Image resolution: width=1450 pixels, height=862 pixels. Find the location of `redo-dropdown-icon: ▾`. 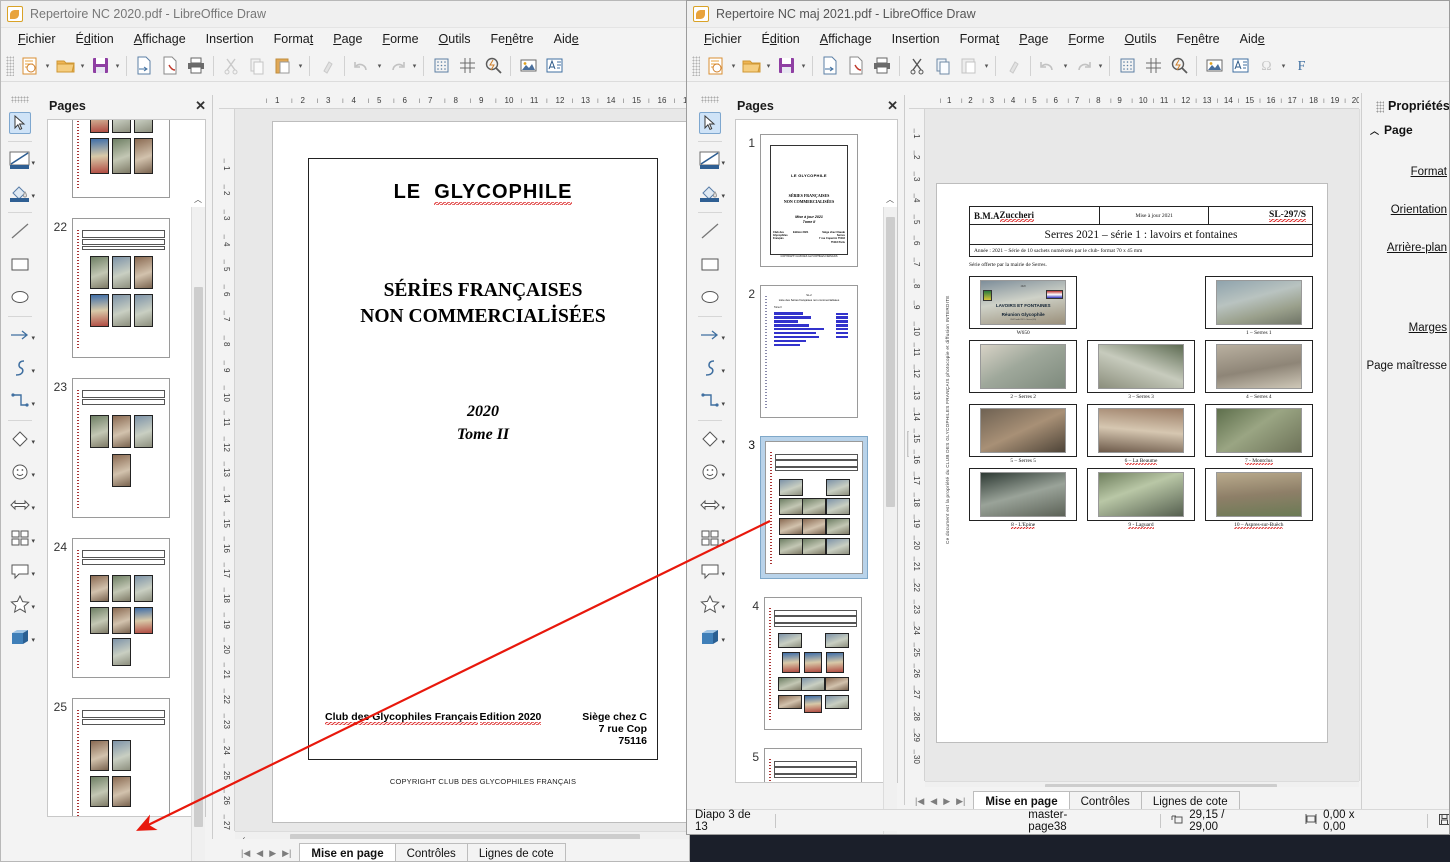

redo-dropdown-icon: ▾ is located at coordinates (414, 66).